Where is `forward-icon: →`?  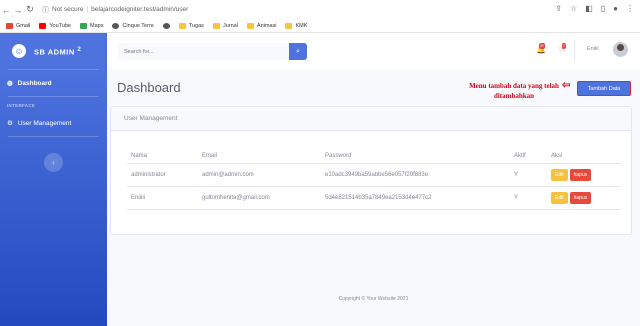 forward-icon: → is located at coordinates (18, 10).